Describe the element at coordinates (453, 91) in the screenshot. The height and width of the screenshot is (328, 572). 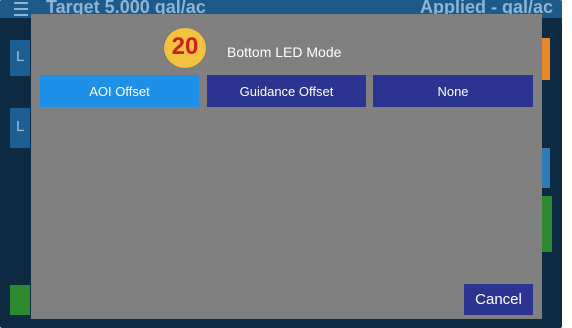
I see `none-button: None` at that location.